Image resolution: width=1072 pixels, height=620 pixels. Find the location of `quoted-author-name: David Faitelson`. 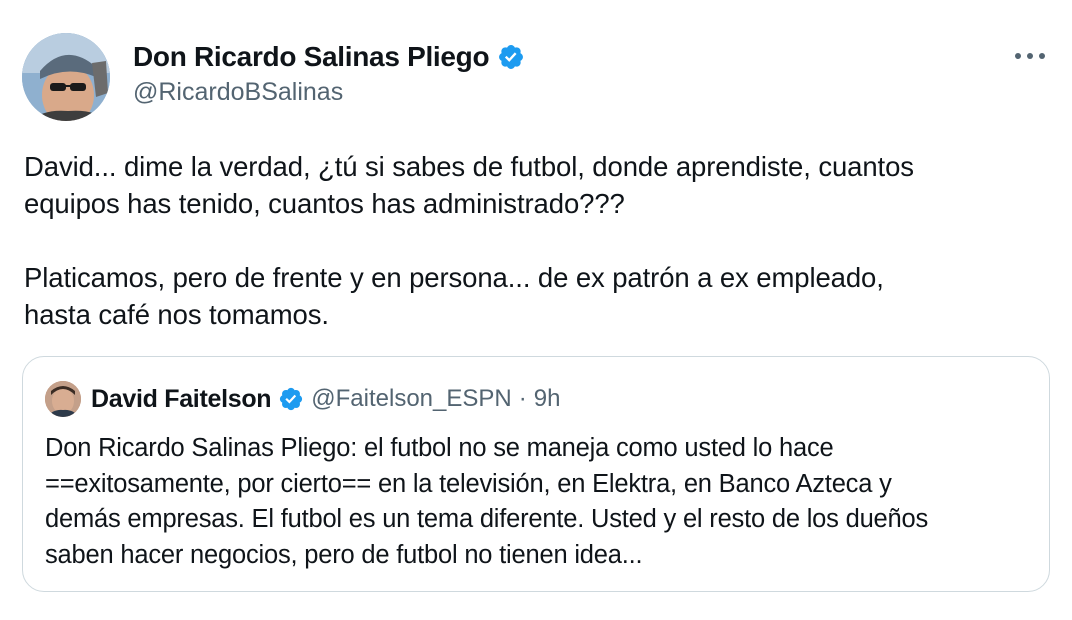

quoted-author-name: David Faitelson is located at coordinates (181, 399).